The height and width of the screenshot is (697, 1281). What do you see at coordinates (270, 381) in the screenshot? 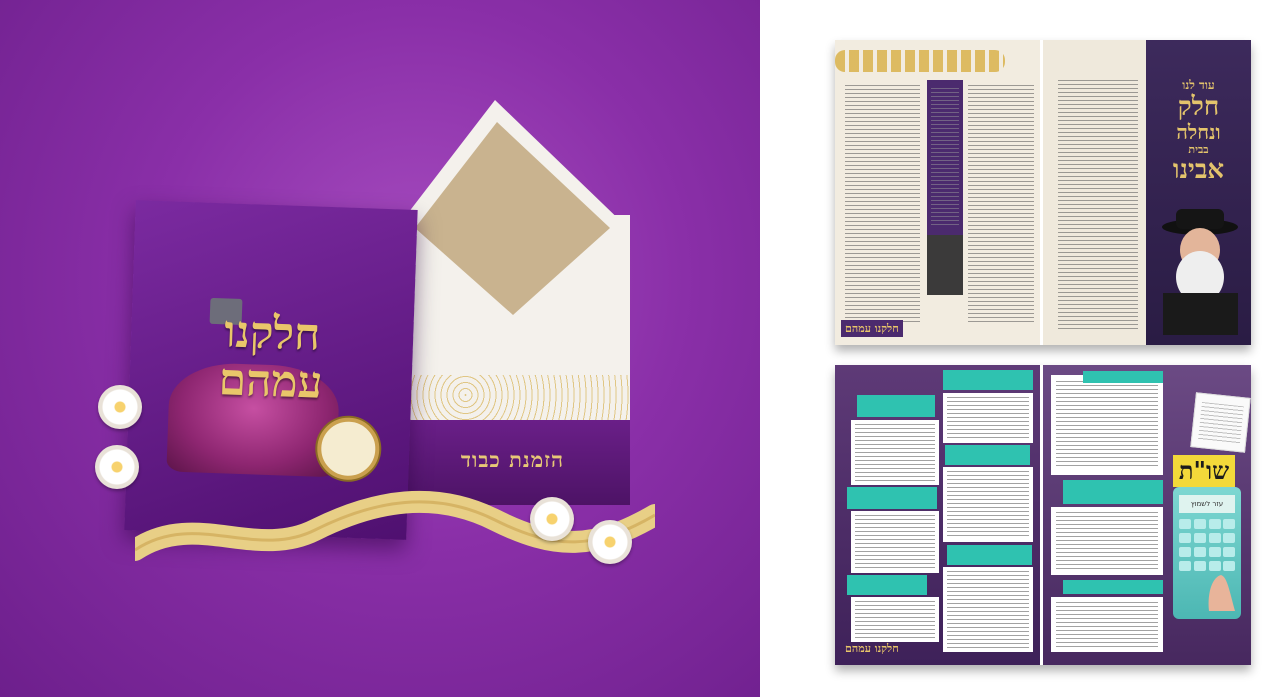
I see `card-title-line2: עמהם` at bounding box center [270, 381].